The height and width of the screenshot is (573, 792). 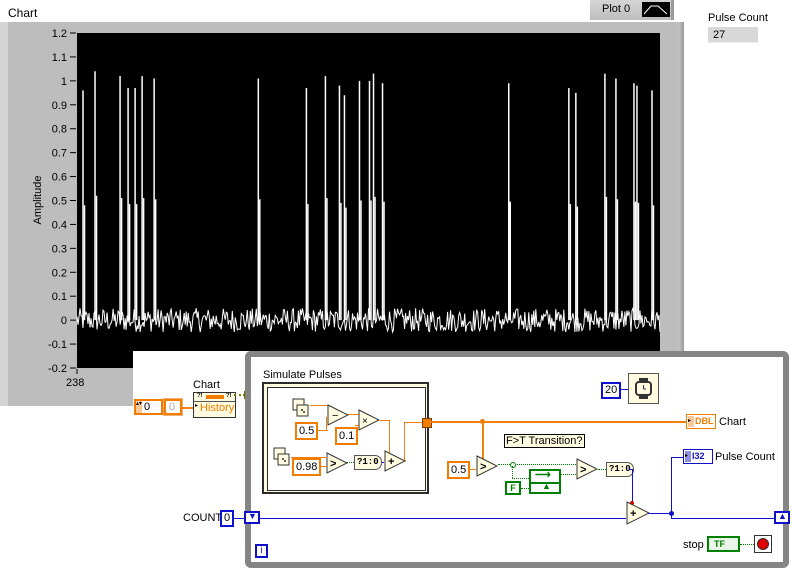 I want to click on y-tick-label: 0.3, so click(x=59, y=249).